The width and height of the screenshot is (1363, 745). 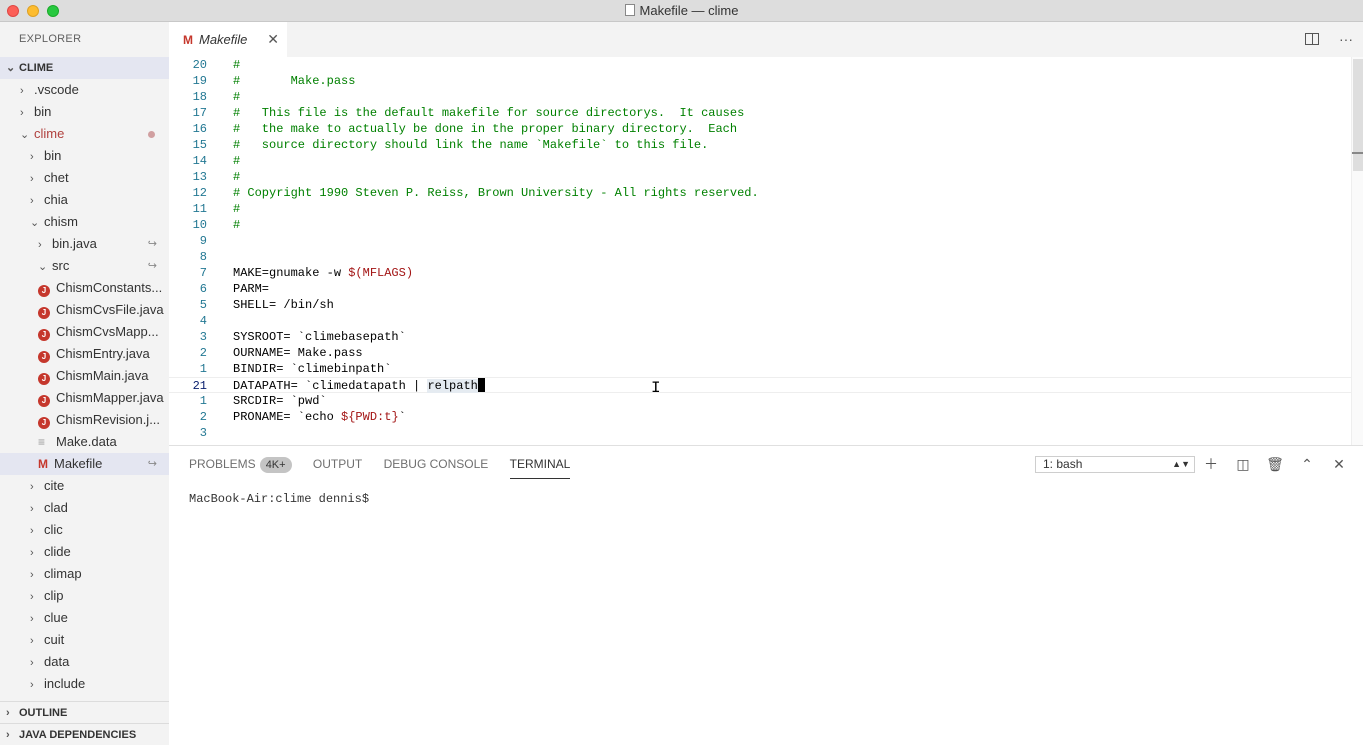 I want to click on code-line: 19 # Make.pass, so click(x=766, y=81).